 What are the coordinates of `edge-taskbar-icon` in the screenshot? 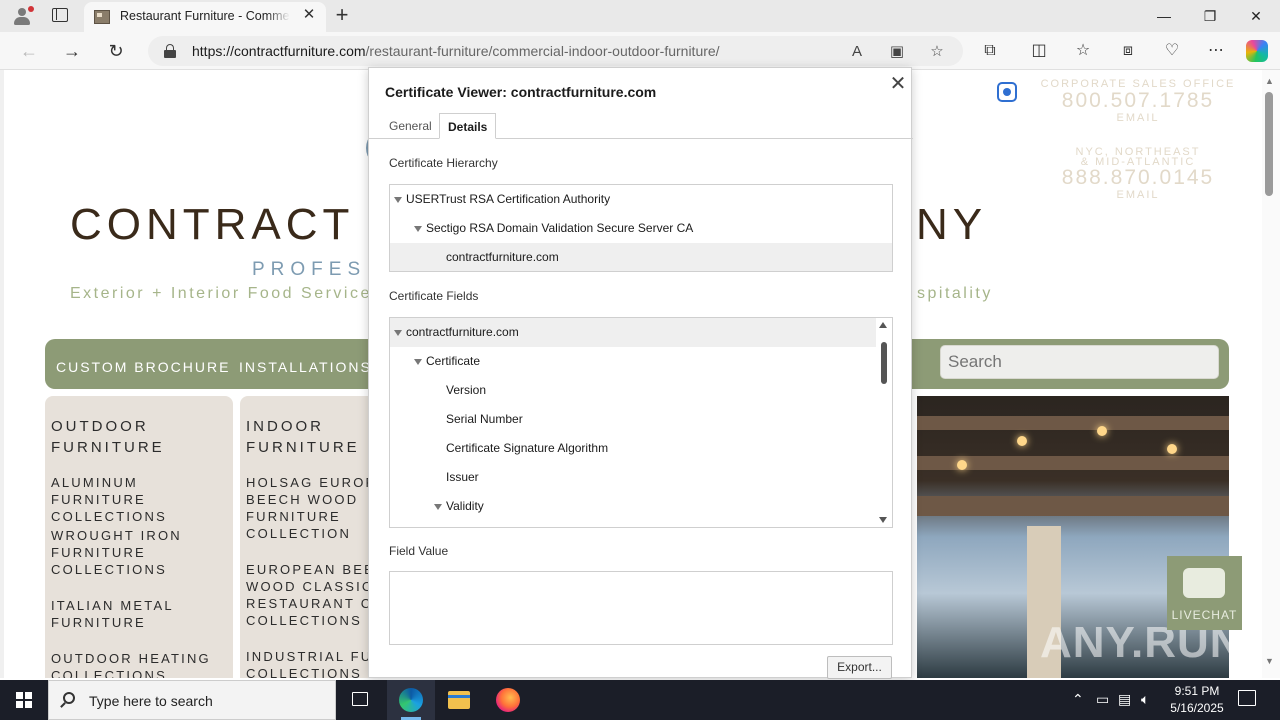 It's located at (411, 700).